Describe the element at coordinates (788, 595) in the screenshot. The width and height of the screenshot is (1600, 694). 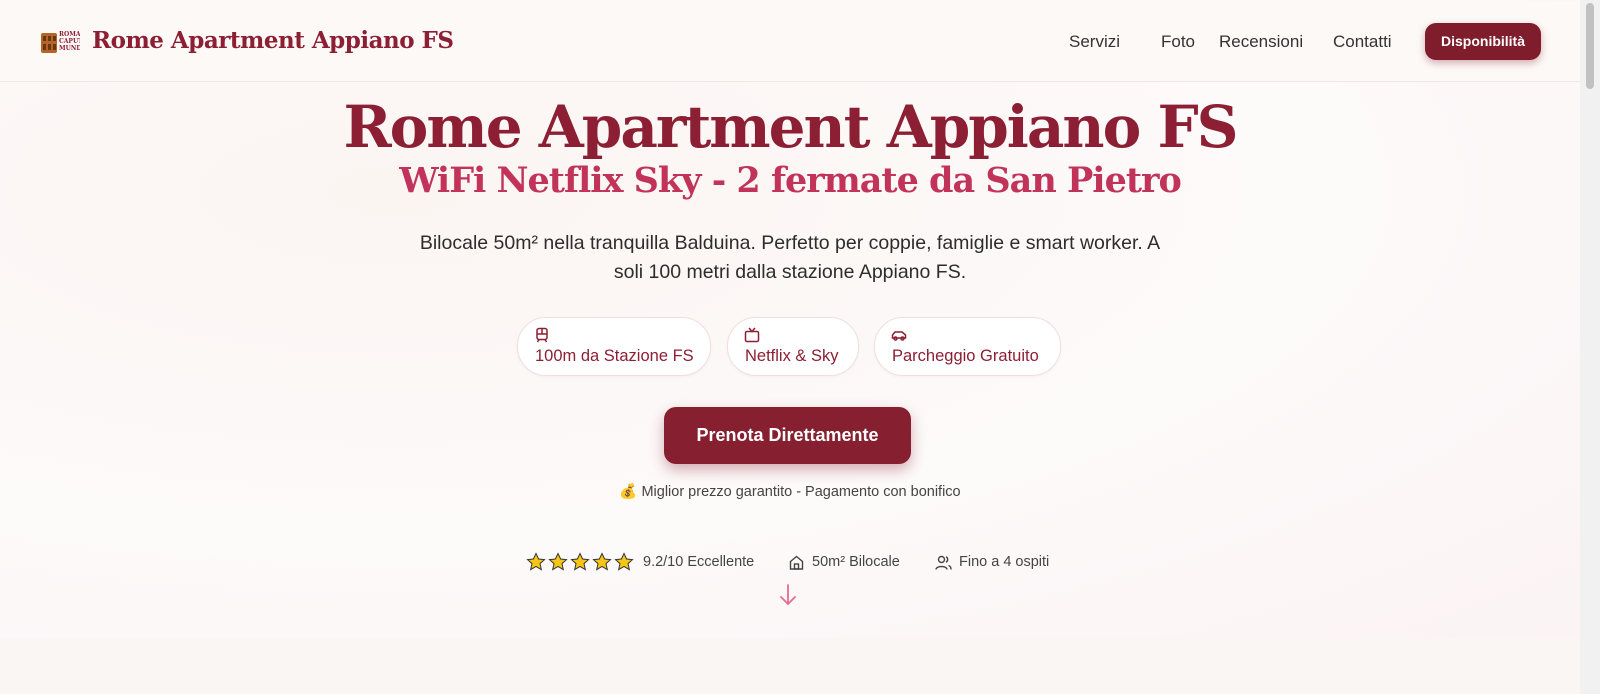
I see `scroll-down-arrow-icon` at that location.